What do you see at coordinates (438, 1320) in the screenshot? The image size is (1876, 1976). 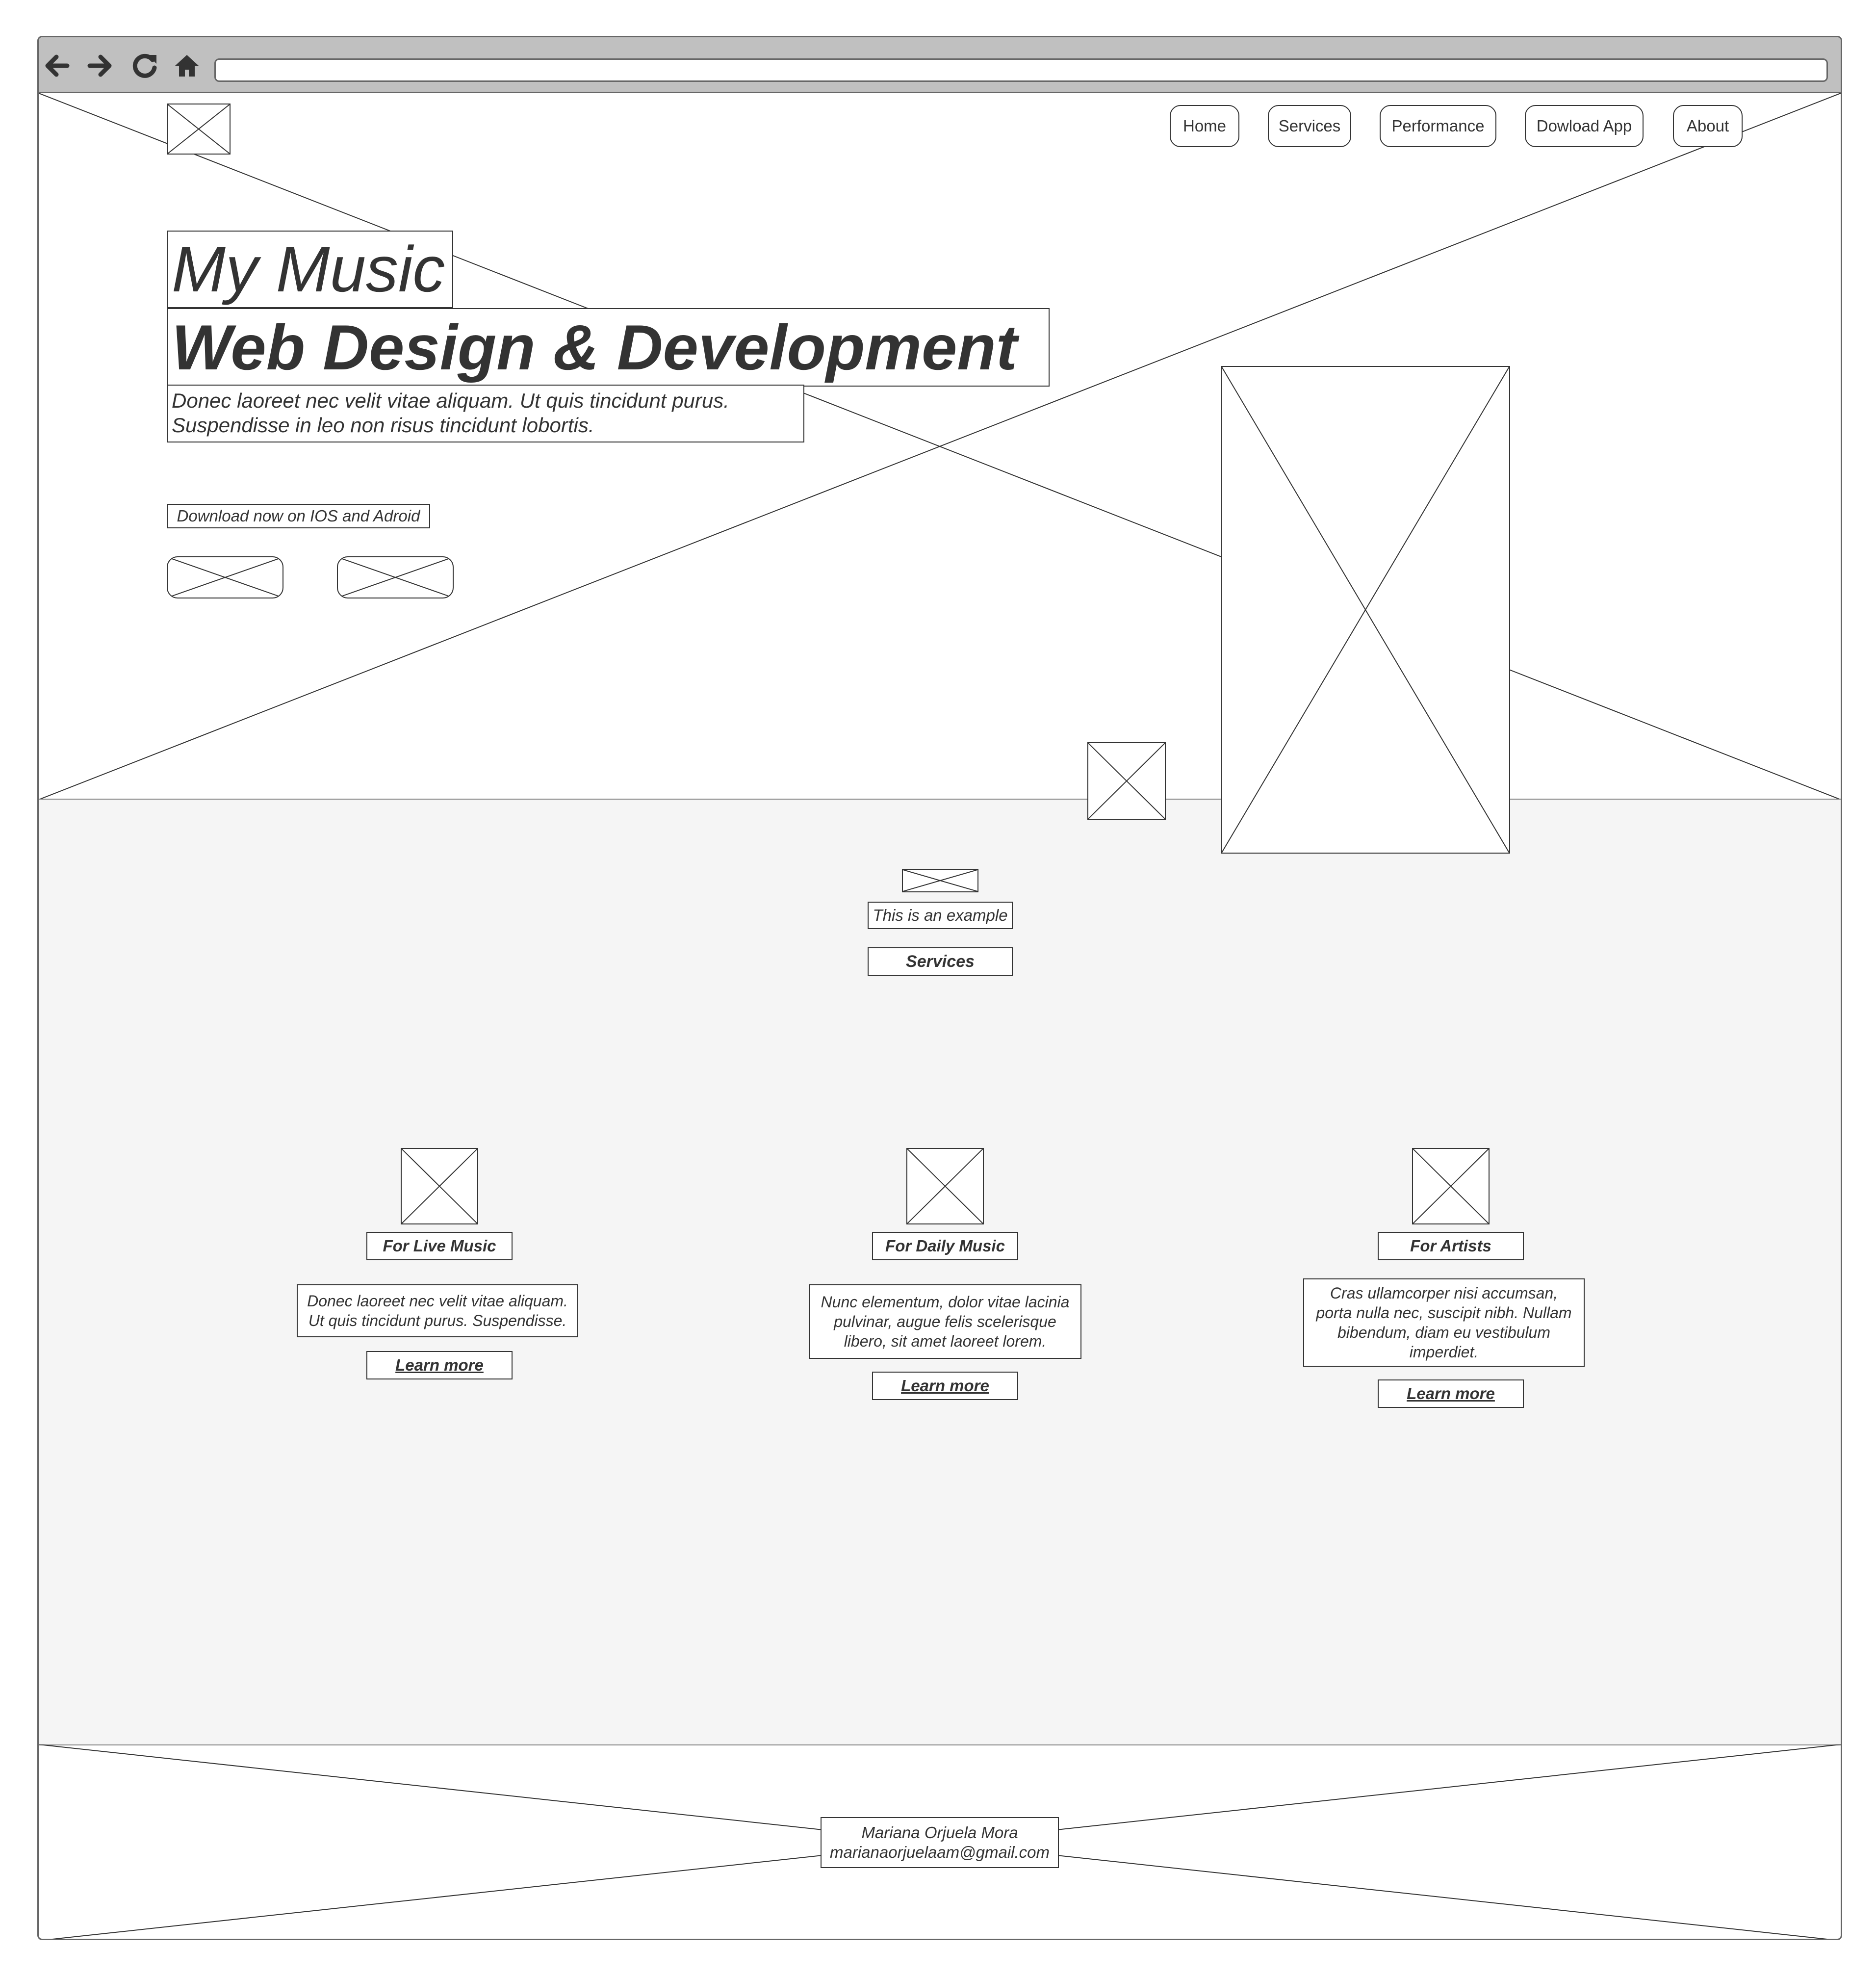 I see `card-text-line: Ut quis tincidunt purus. Suspendisse.` at bounding box center [438, 1320].